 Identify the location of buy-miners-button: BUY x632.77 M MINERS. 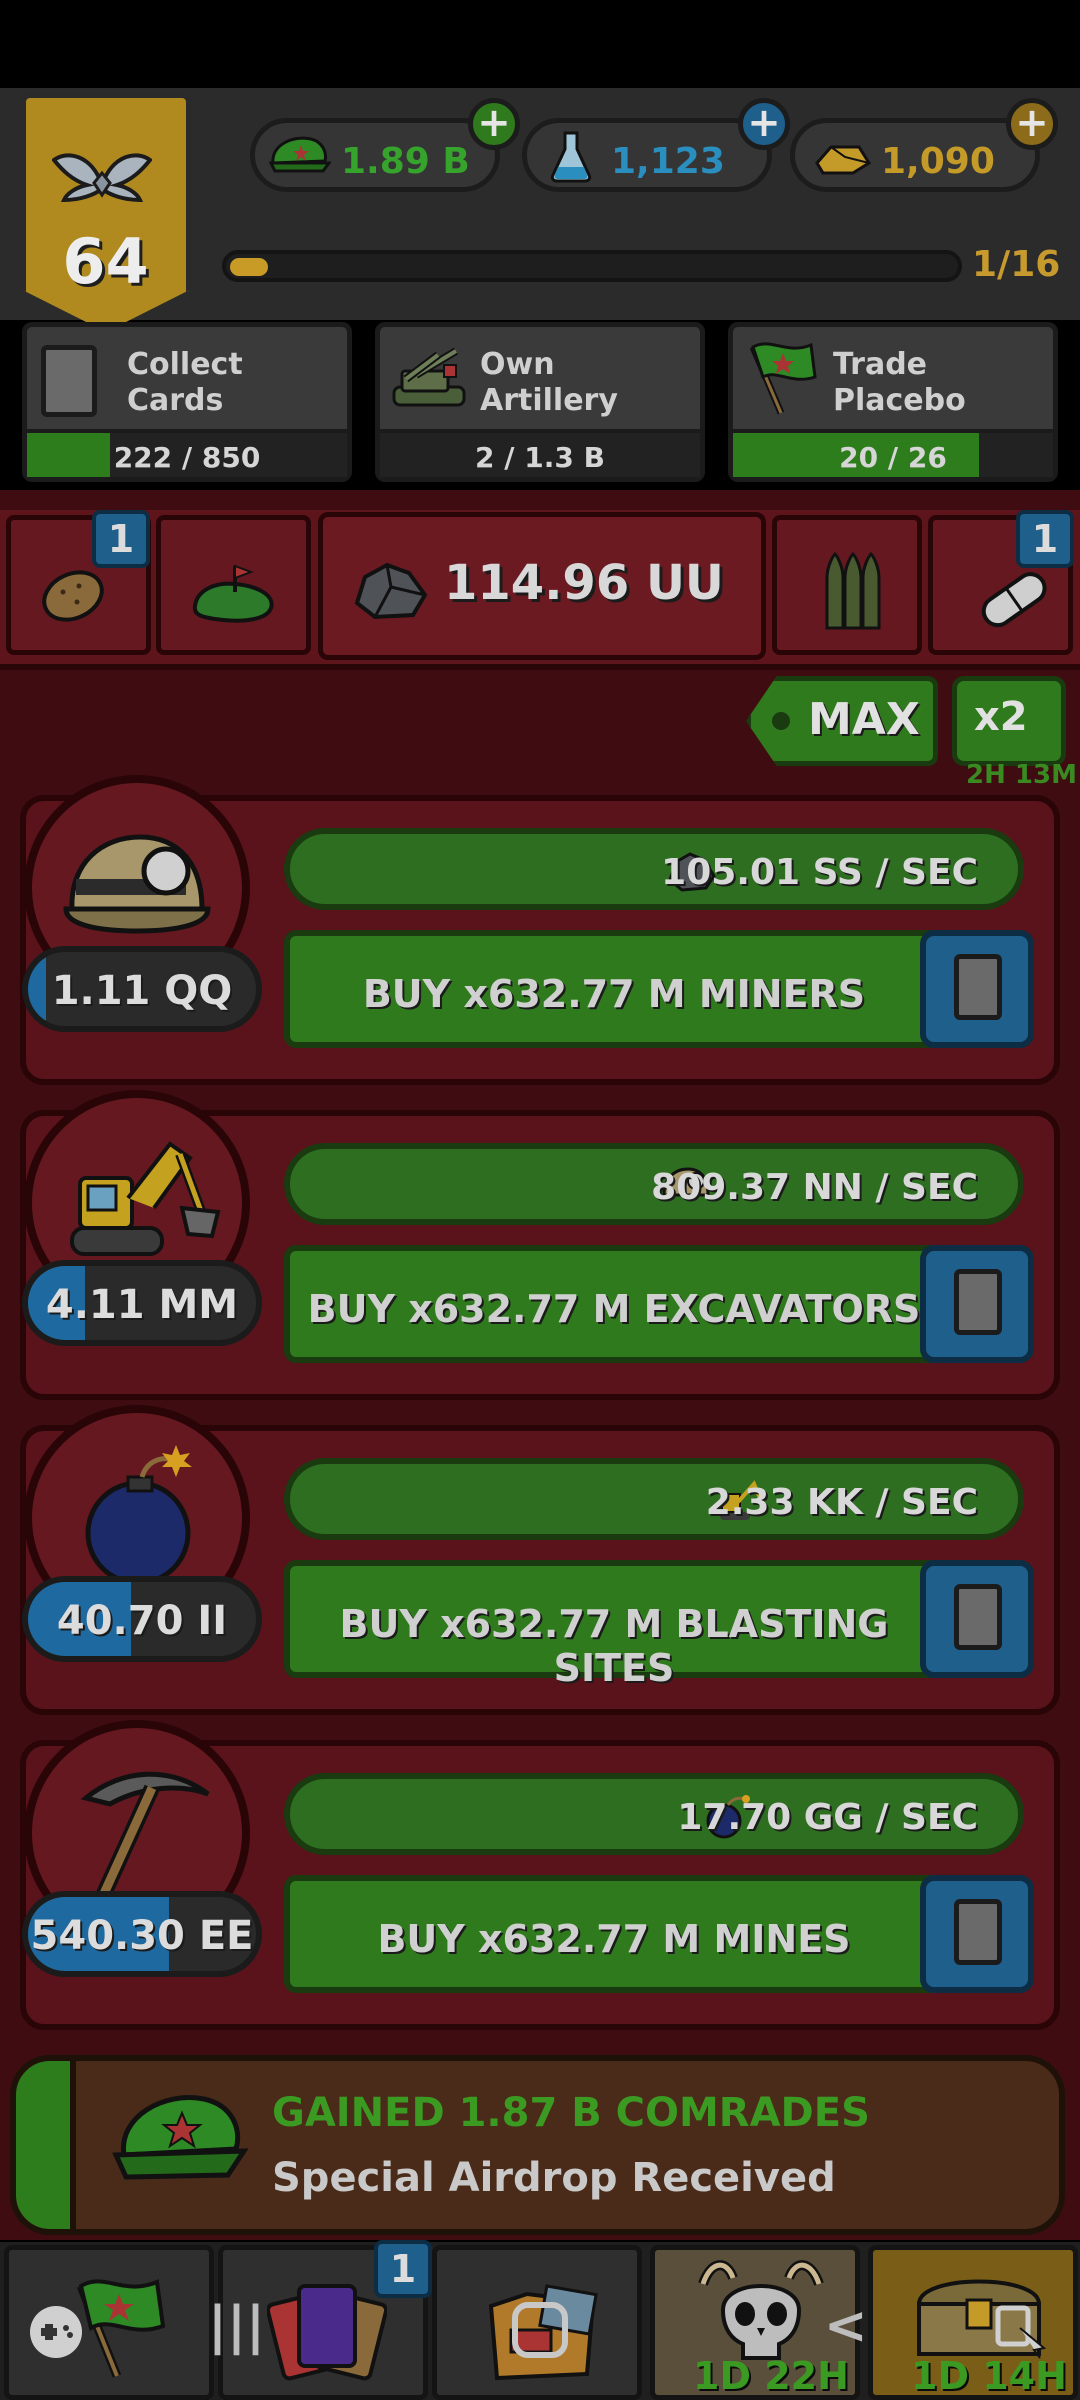
(614, 989).